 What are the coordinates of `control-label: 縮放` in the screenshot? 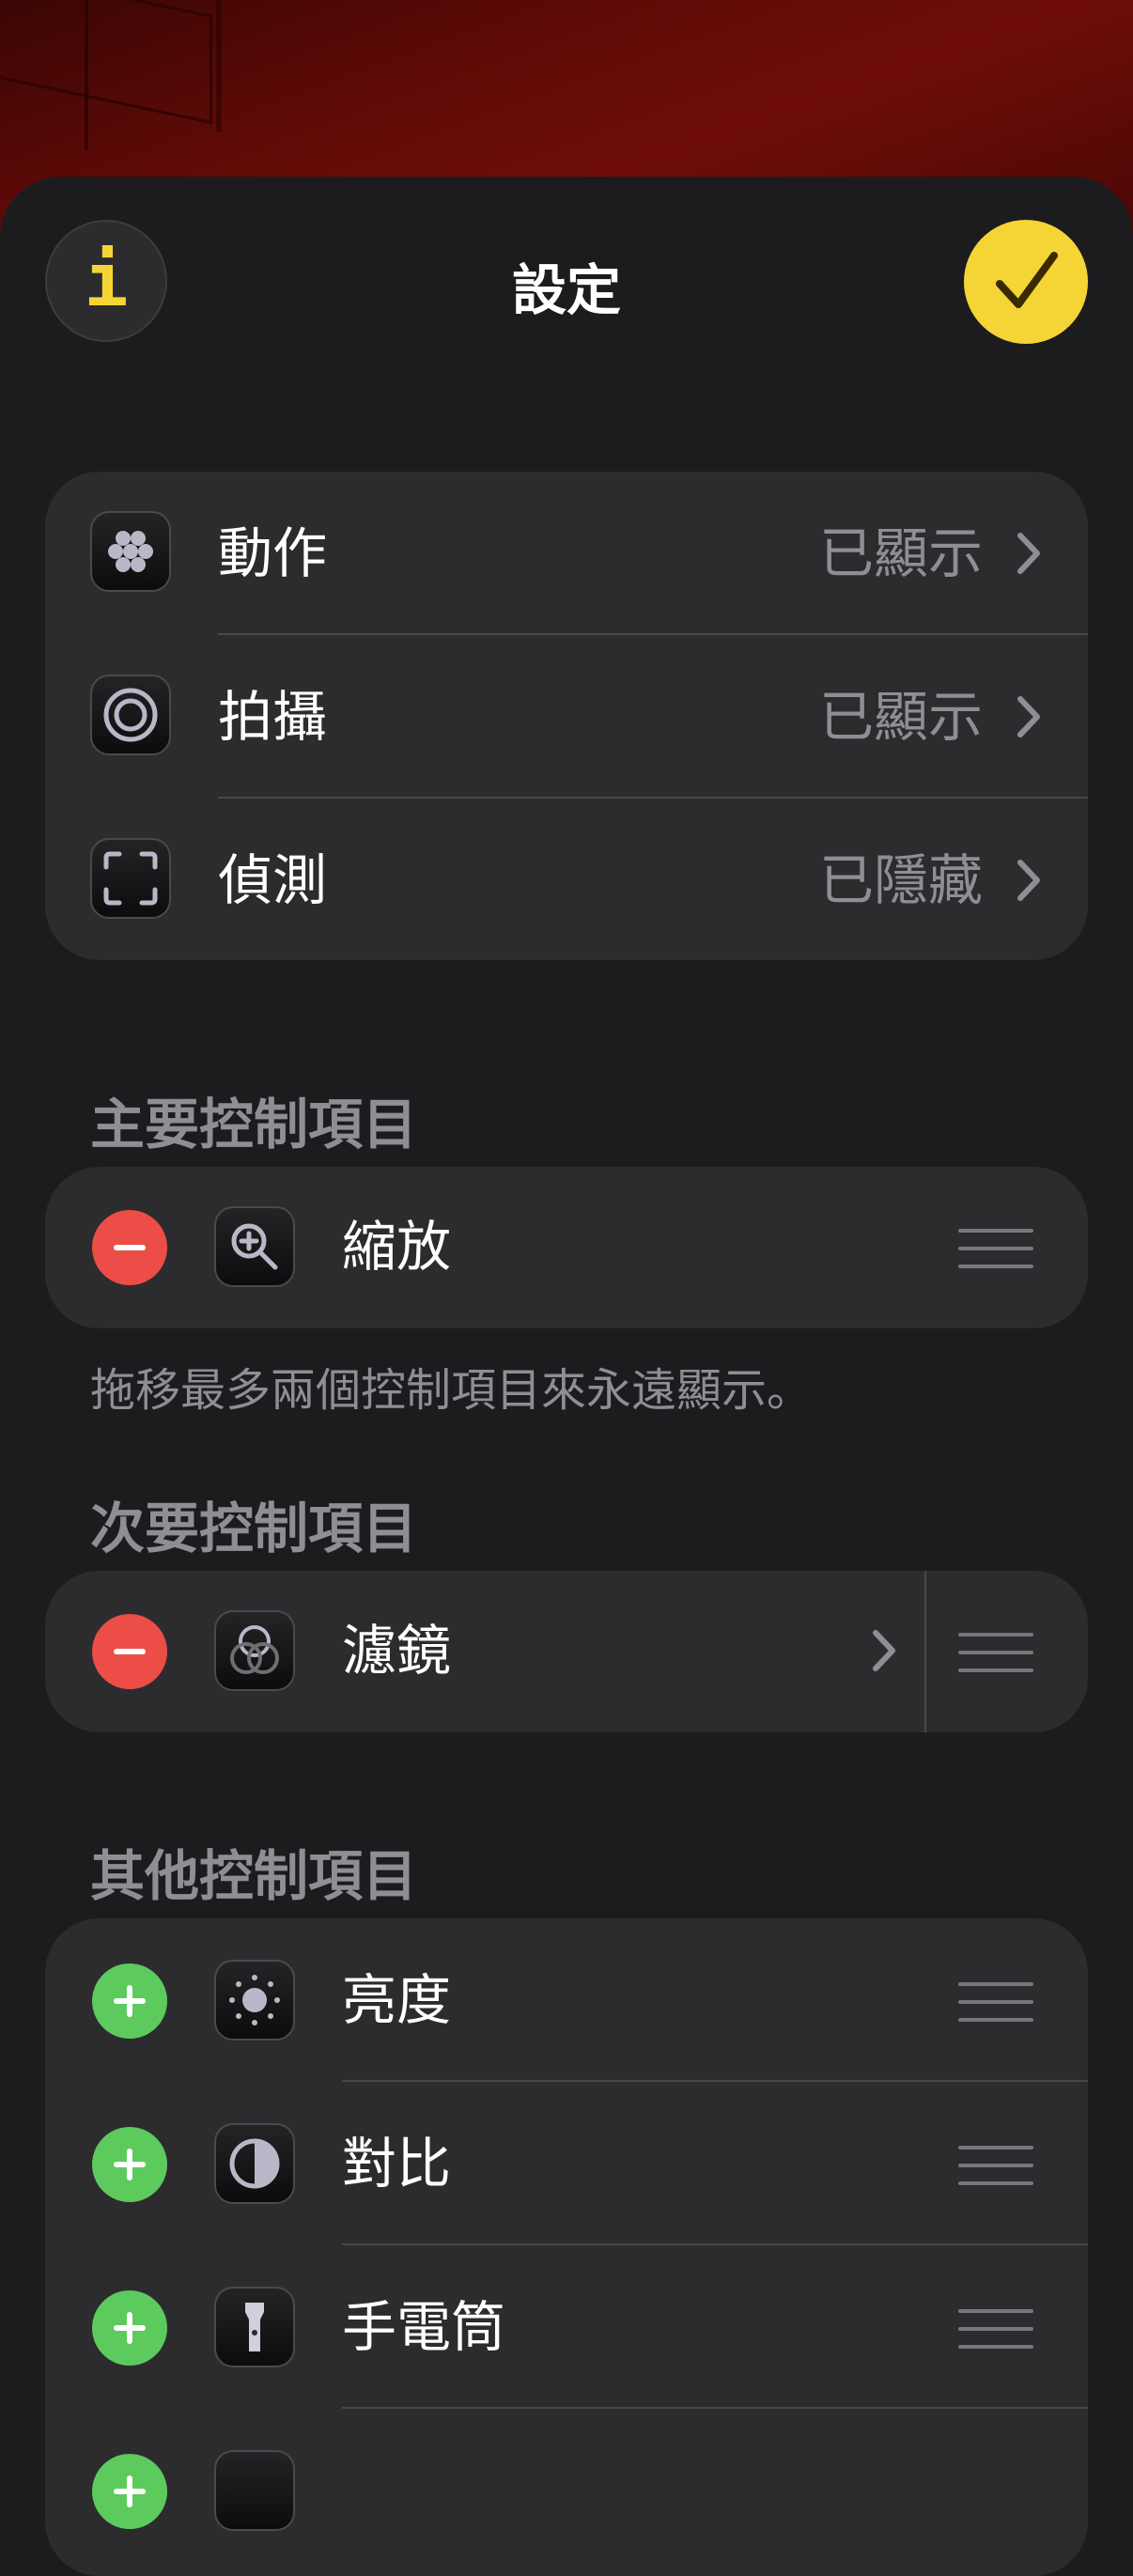 It's located at (397, 1247).